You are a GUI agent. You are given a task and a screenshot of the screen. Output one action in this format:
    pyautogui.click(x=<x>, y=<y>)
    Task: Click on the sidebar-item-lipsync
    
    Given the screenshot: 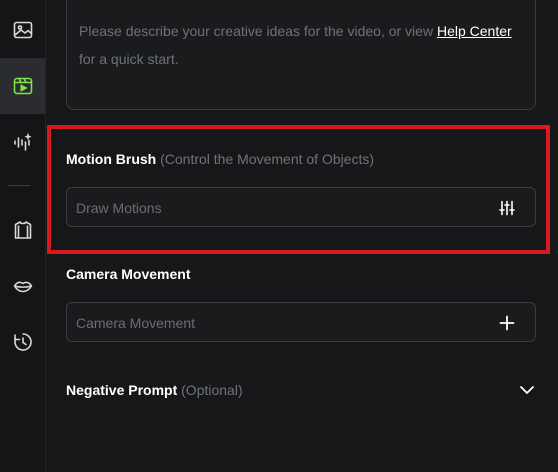 What is the action you would take?
    pyautogui.click(x=22, y=286)
    